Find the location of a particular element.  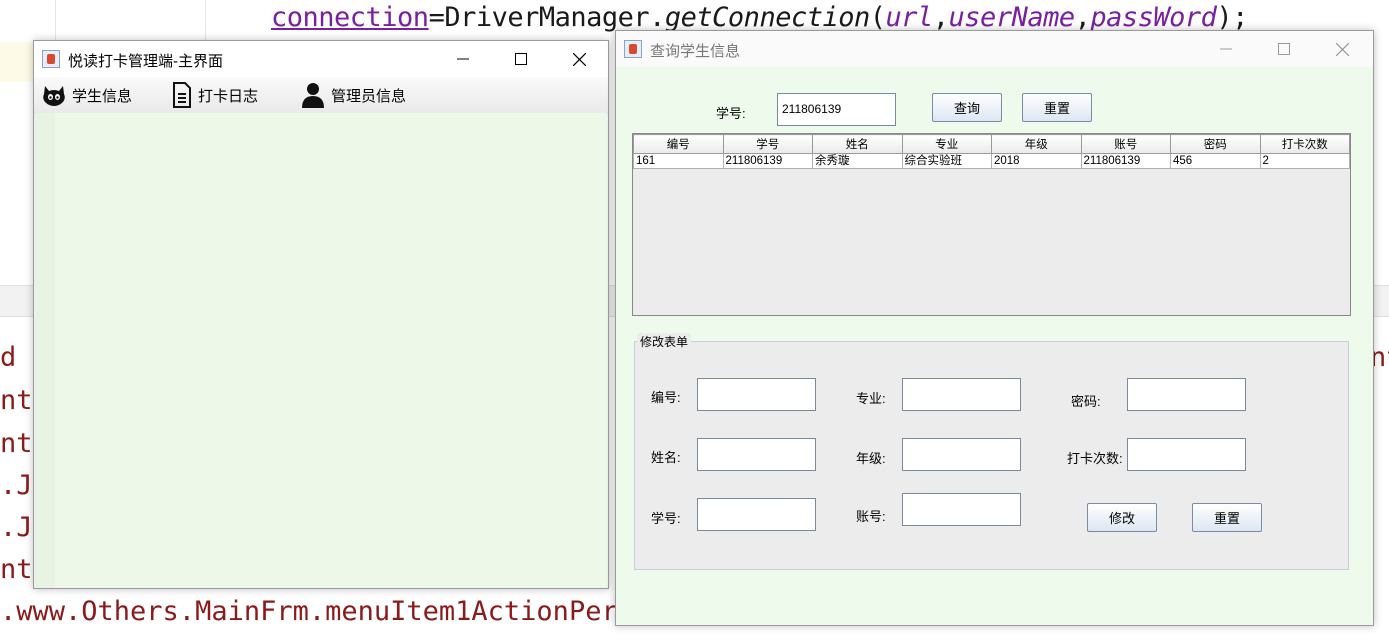

column-header: 年级 is located at coordinates (1036, 144).